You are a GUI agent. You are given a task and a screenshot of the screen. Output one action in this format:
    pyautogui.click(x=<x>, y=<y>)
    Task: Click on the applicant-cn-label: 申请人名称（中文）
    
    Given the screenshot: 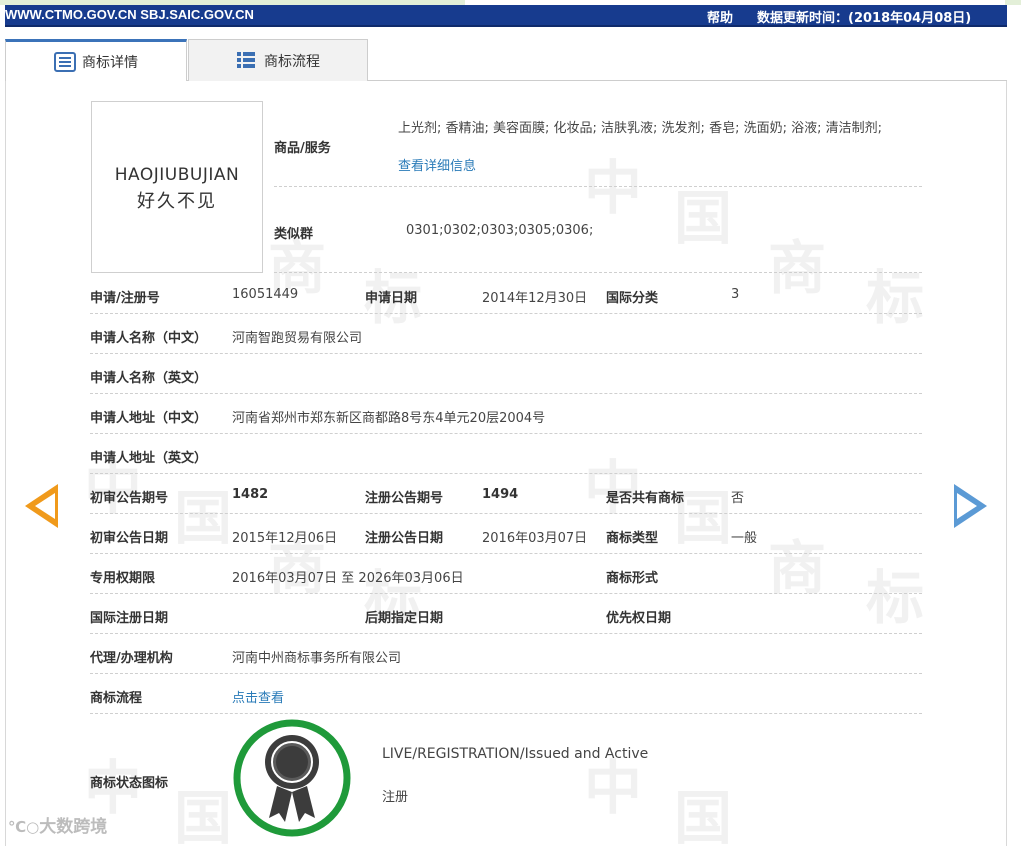 What is the action you would take?
    pyautogui.click(x=149, y=338)
    